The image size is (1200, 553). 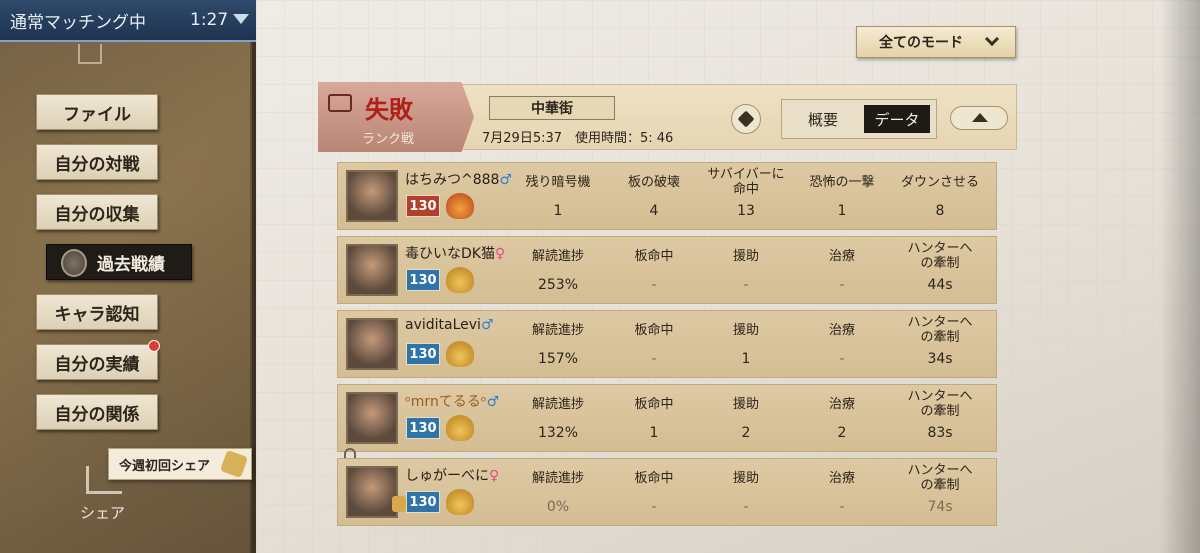 I want to click on stat-value: 44s, so click(x=940, y=285).